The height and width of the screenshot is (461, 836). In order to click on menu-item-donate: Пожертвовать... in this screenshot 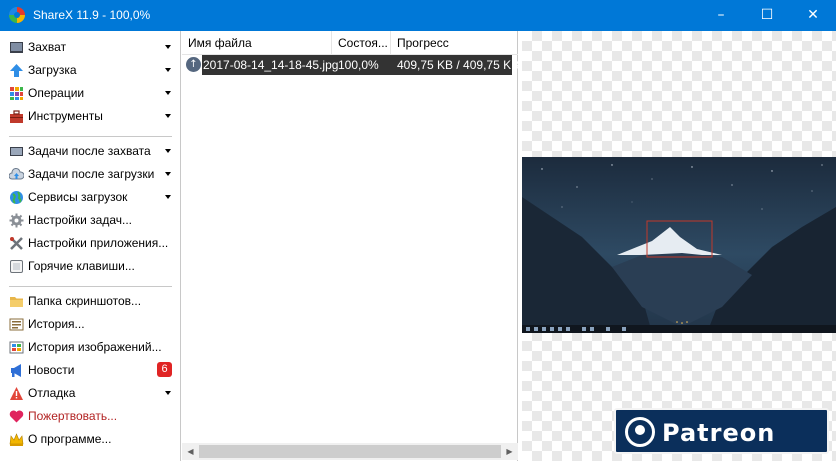, I will do `click(90, 416)`.